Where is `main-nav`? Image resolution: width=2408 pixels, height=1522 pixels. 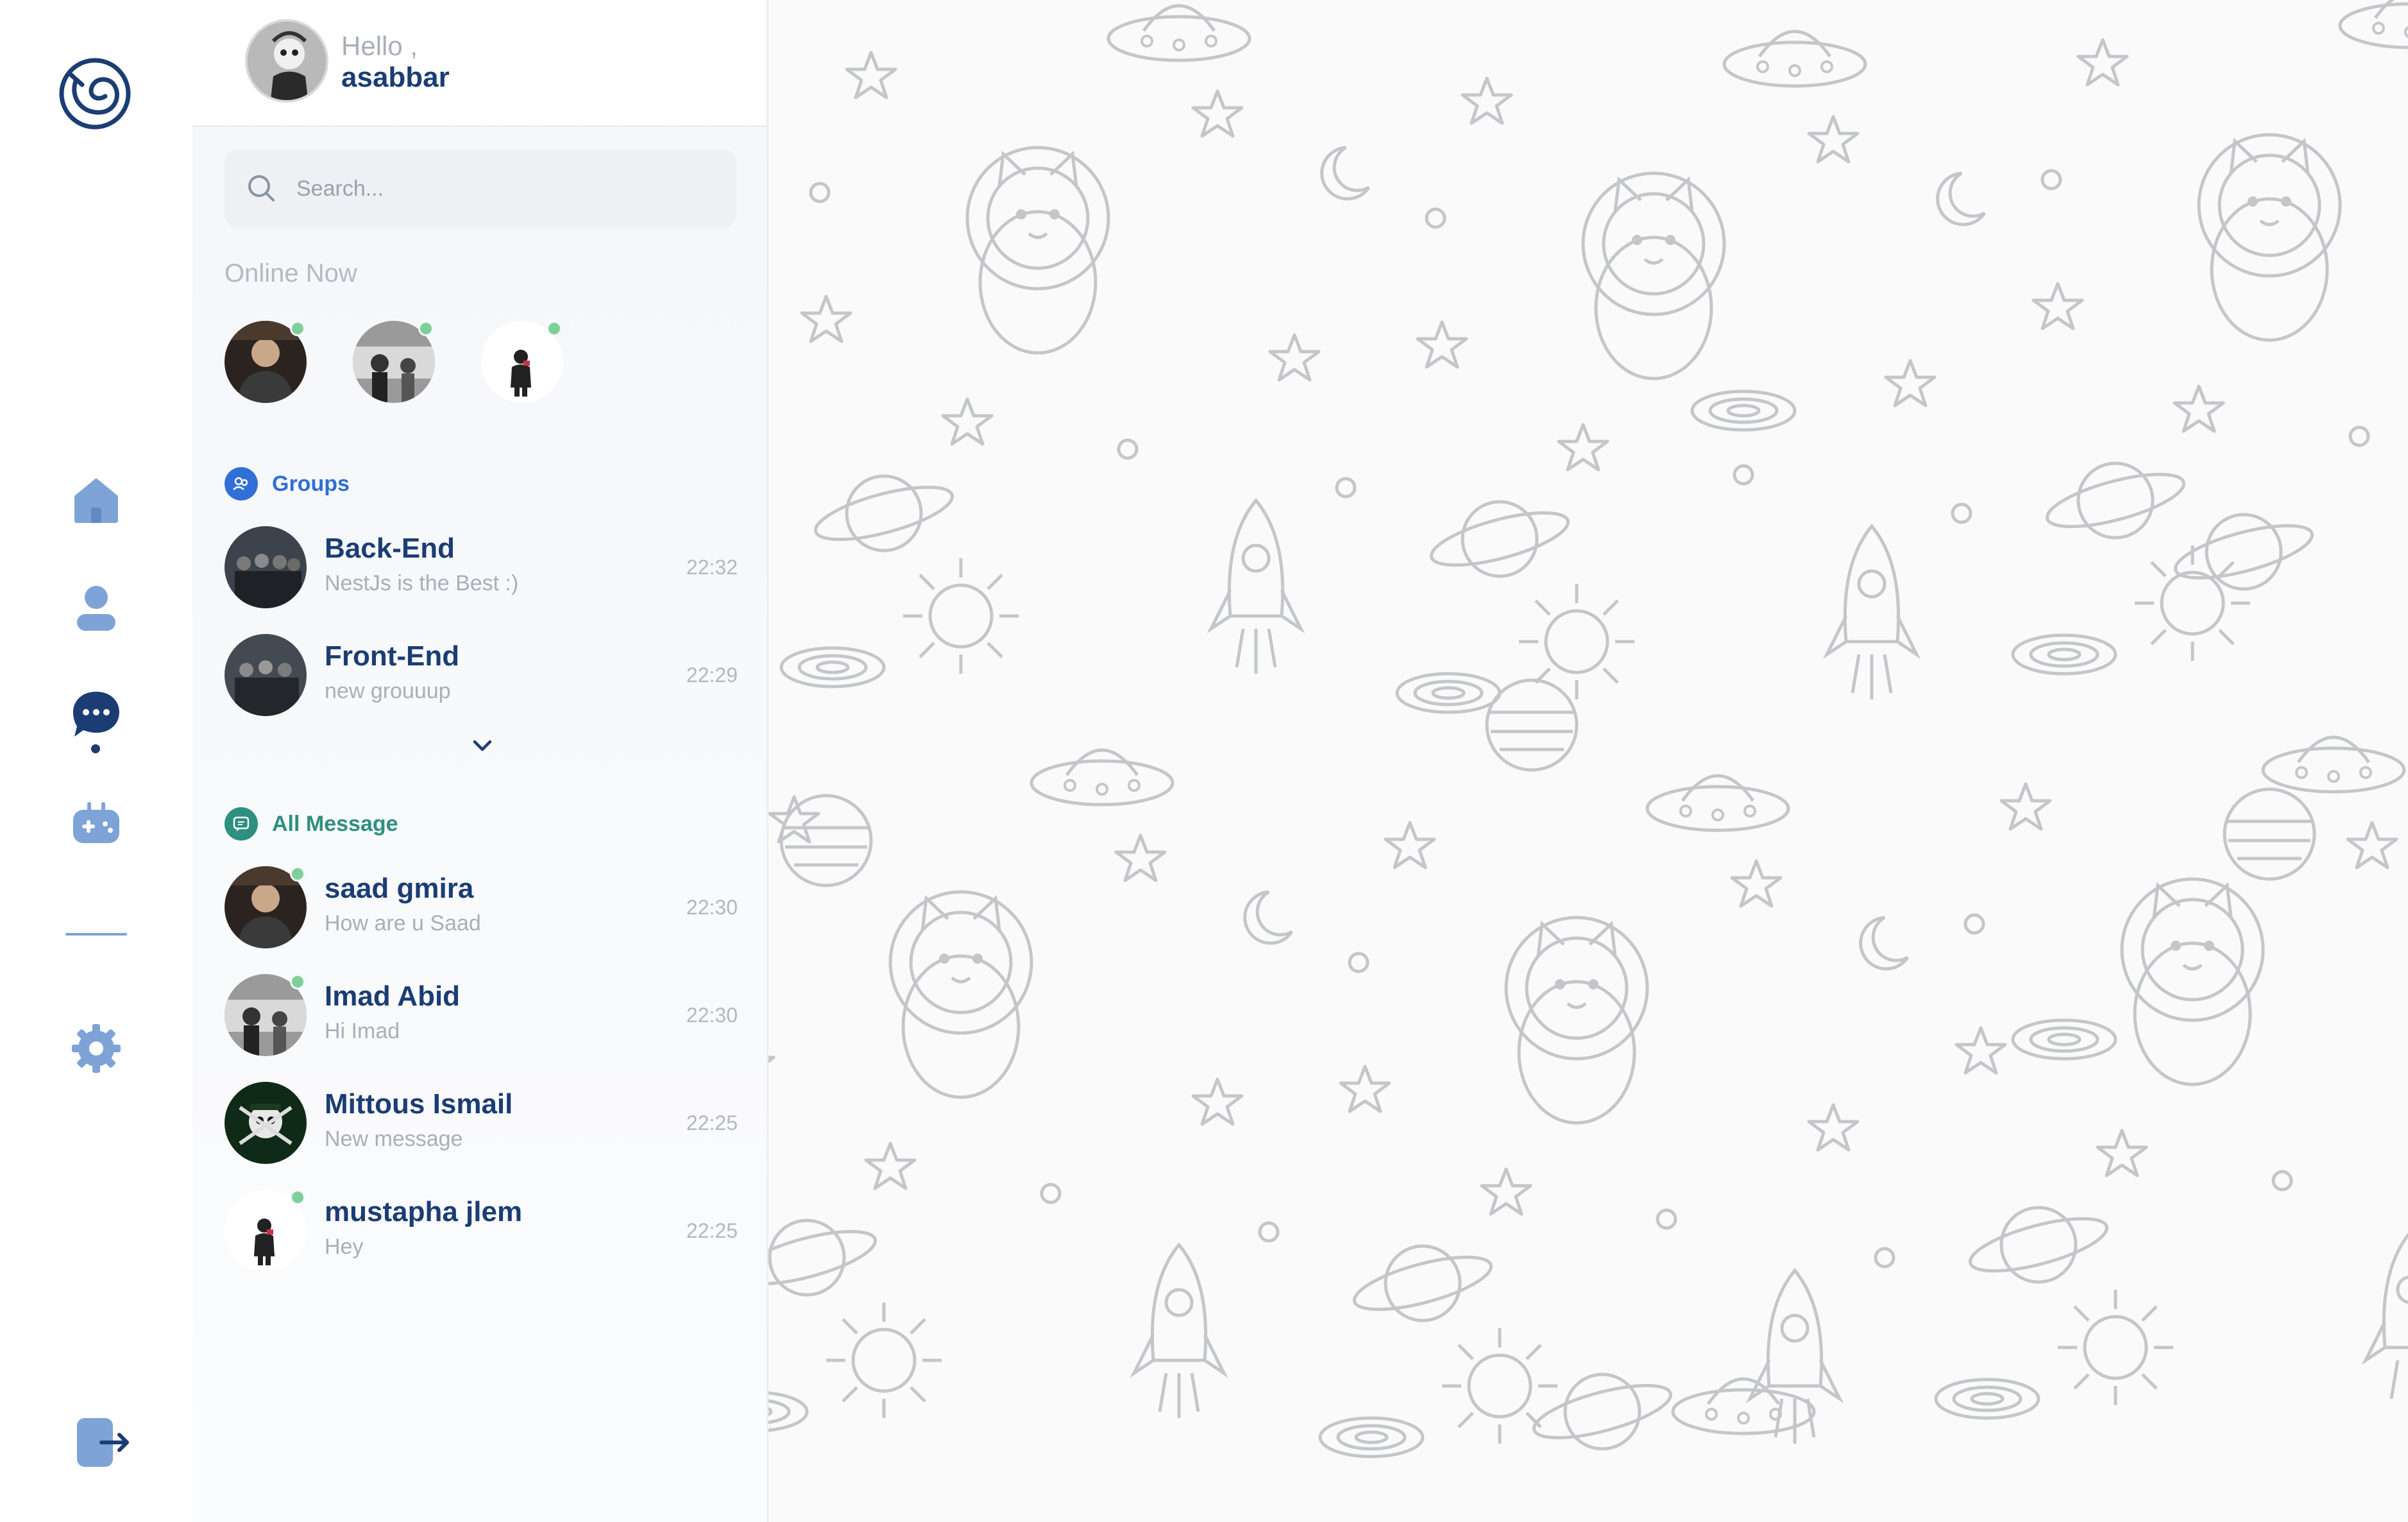
main-nav is located at coordinates (96, 761).